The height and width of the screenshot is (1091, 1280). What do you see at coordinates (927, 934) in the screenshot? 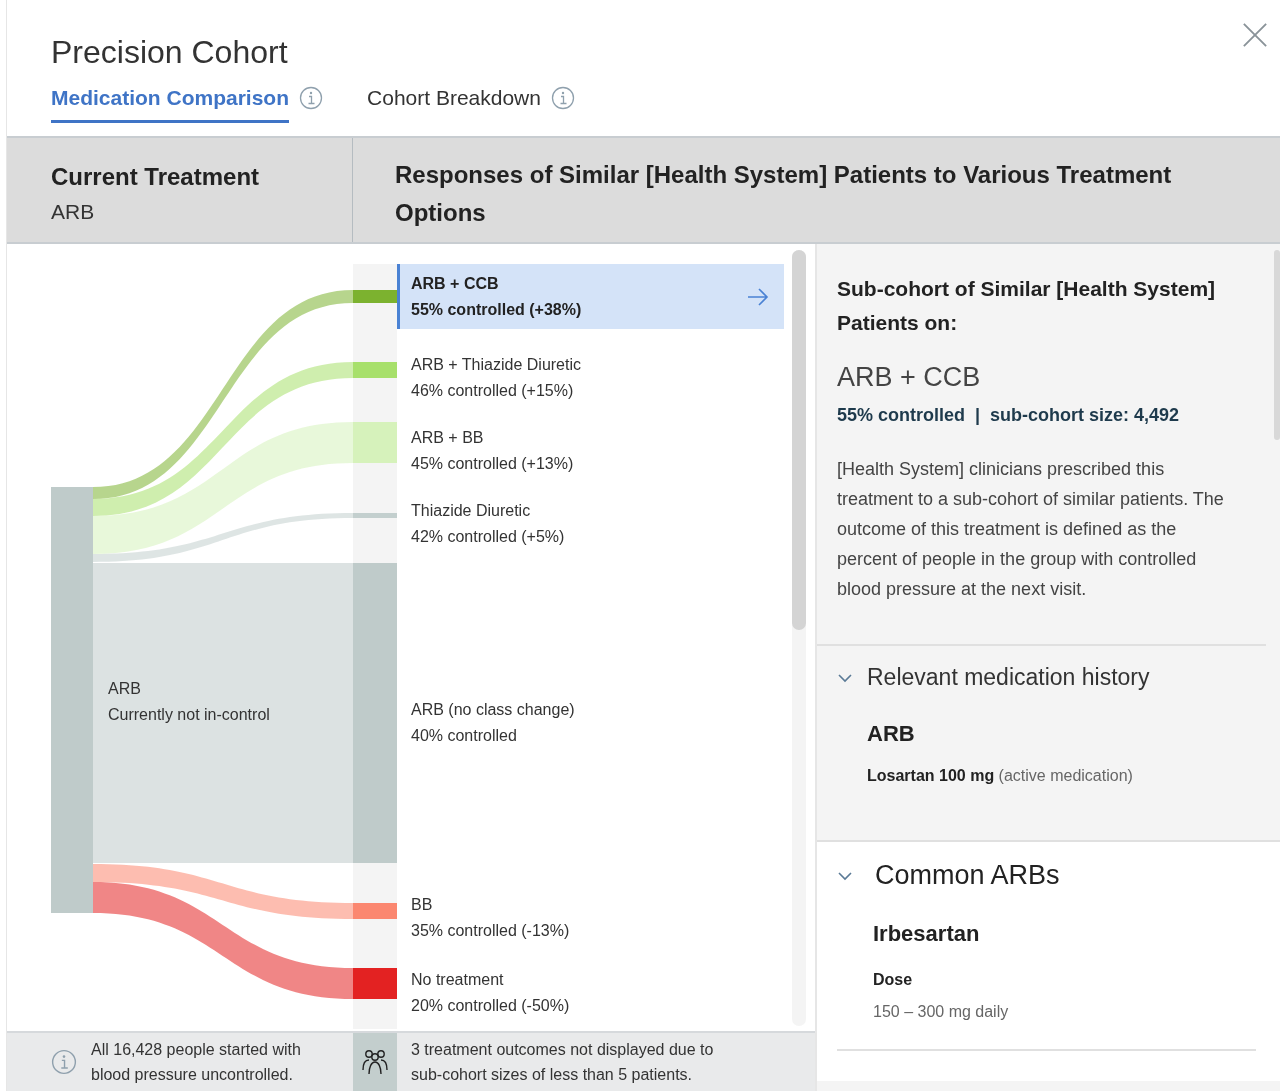
I see `drug-name: Irbesartan` at bounding box center [927, 934].